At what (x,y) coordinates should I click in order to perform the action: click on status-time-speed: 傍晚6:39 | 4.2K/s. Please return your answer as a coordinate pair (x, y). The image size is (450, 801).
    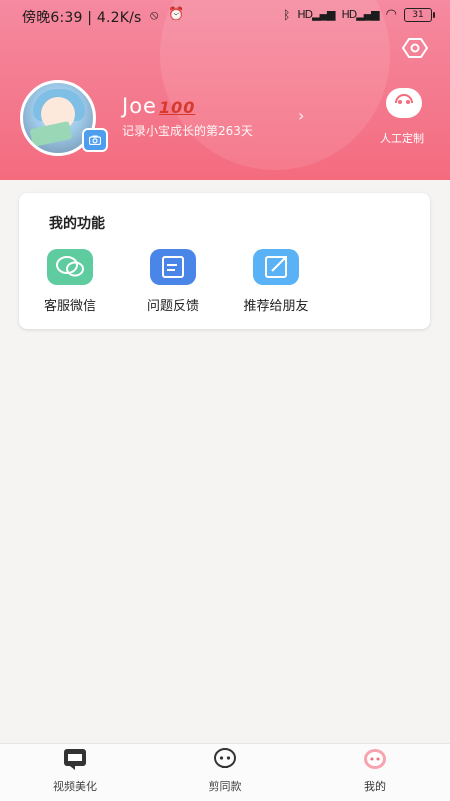
    Looking at the image, I should click on (82, 18).